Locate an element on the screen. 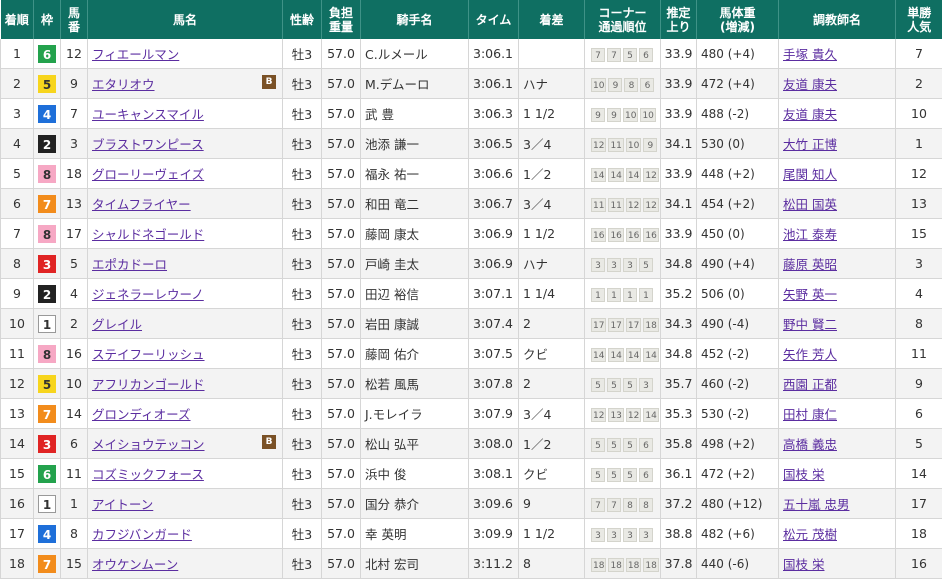 This screenshot has height=585, width=942. last-3f: 35.3 is located at coordinates (678, 413).